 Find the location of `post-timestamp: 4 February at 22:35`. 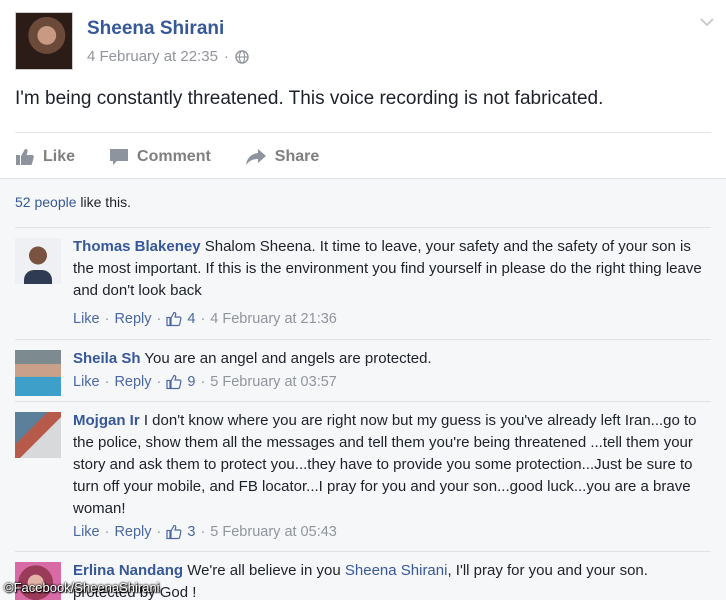

post-timestamp: 4 February at 22:35 is located at coordinates (152, 56).